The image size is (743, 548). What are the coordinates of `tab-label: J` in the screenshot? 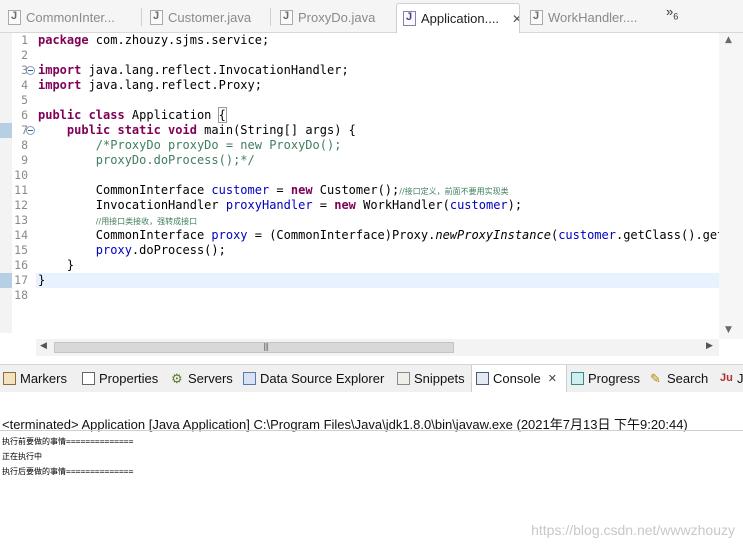 It's located at (740, 378).